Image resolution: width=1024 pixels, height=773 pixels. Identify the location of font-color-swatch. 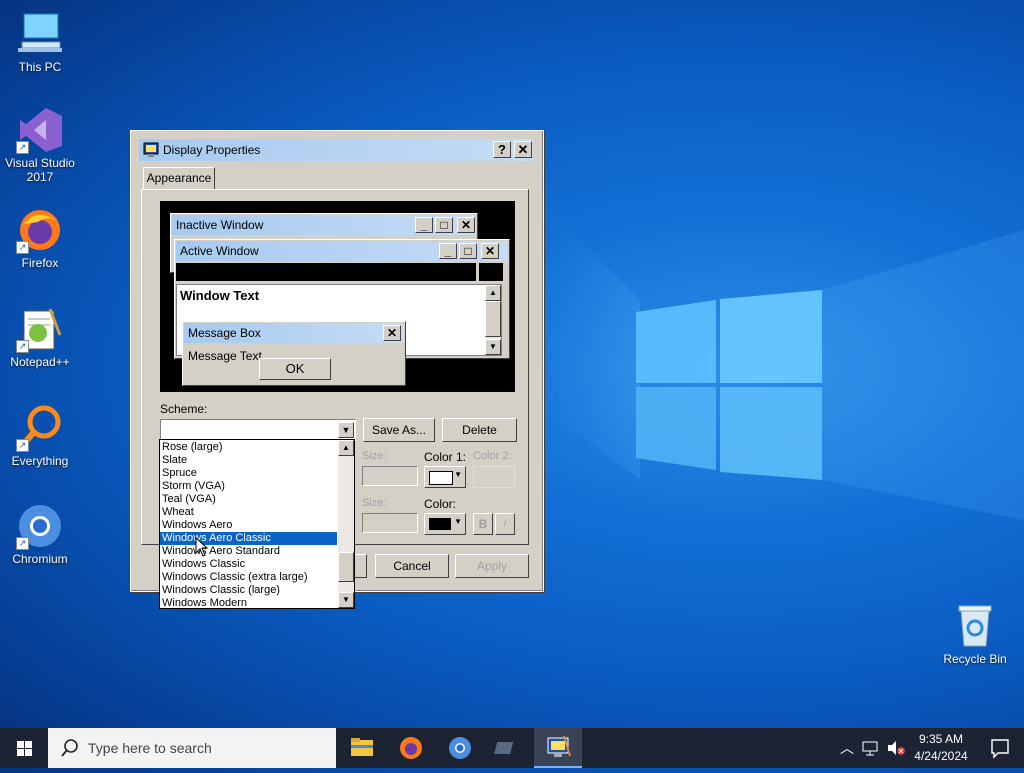
(440, 524).